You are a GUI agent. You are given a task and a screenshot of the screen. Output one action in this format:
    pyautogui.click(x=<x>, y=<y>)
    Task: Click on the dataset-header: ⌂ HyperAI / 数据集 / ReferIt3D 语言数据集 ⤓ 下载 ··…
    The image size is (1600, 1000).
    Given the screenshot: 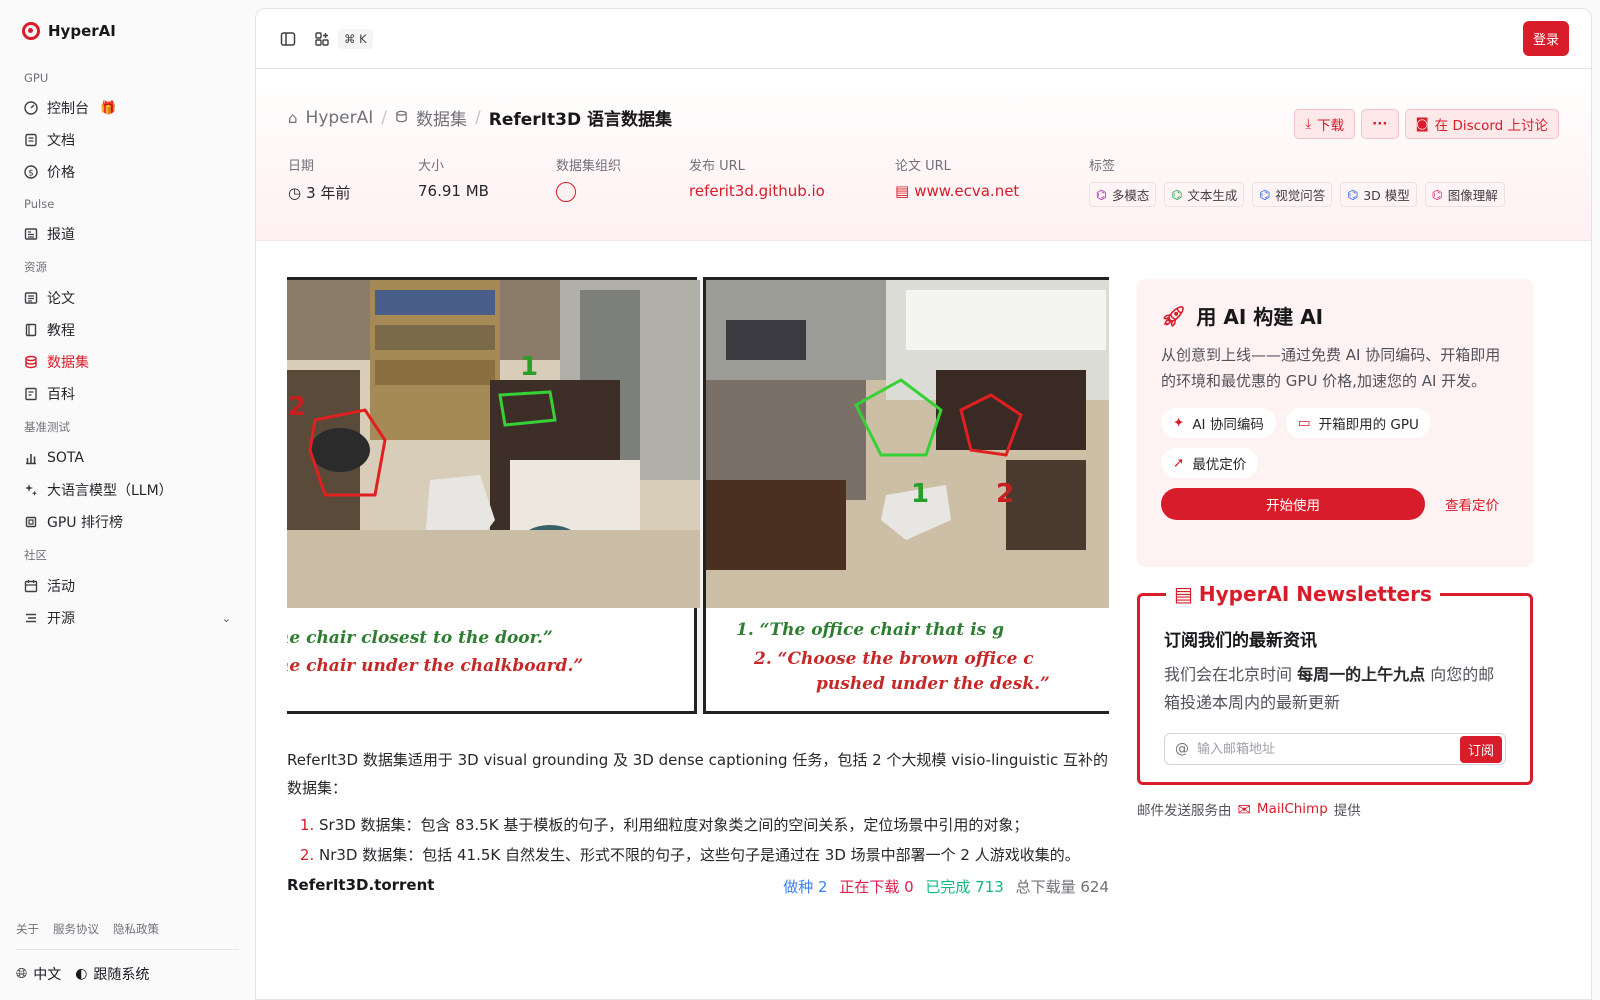 What is the action you would take?
    pyautogui.click(x=923, y=155)
    